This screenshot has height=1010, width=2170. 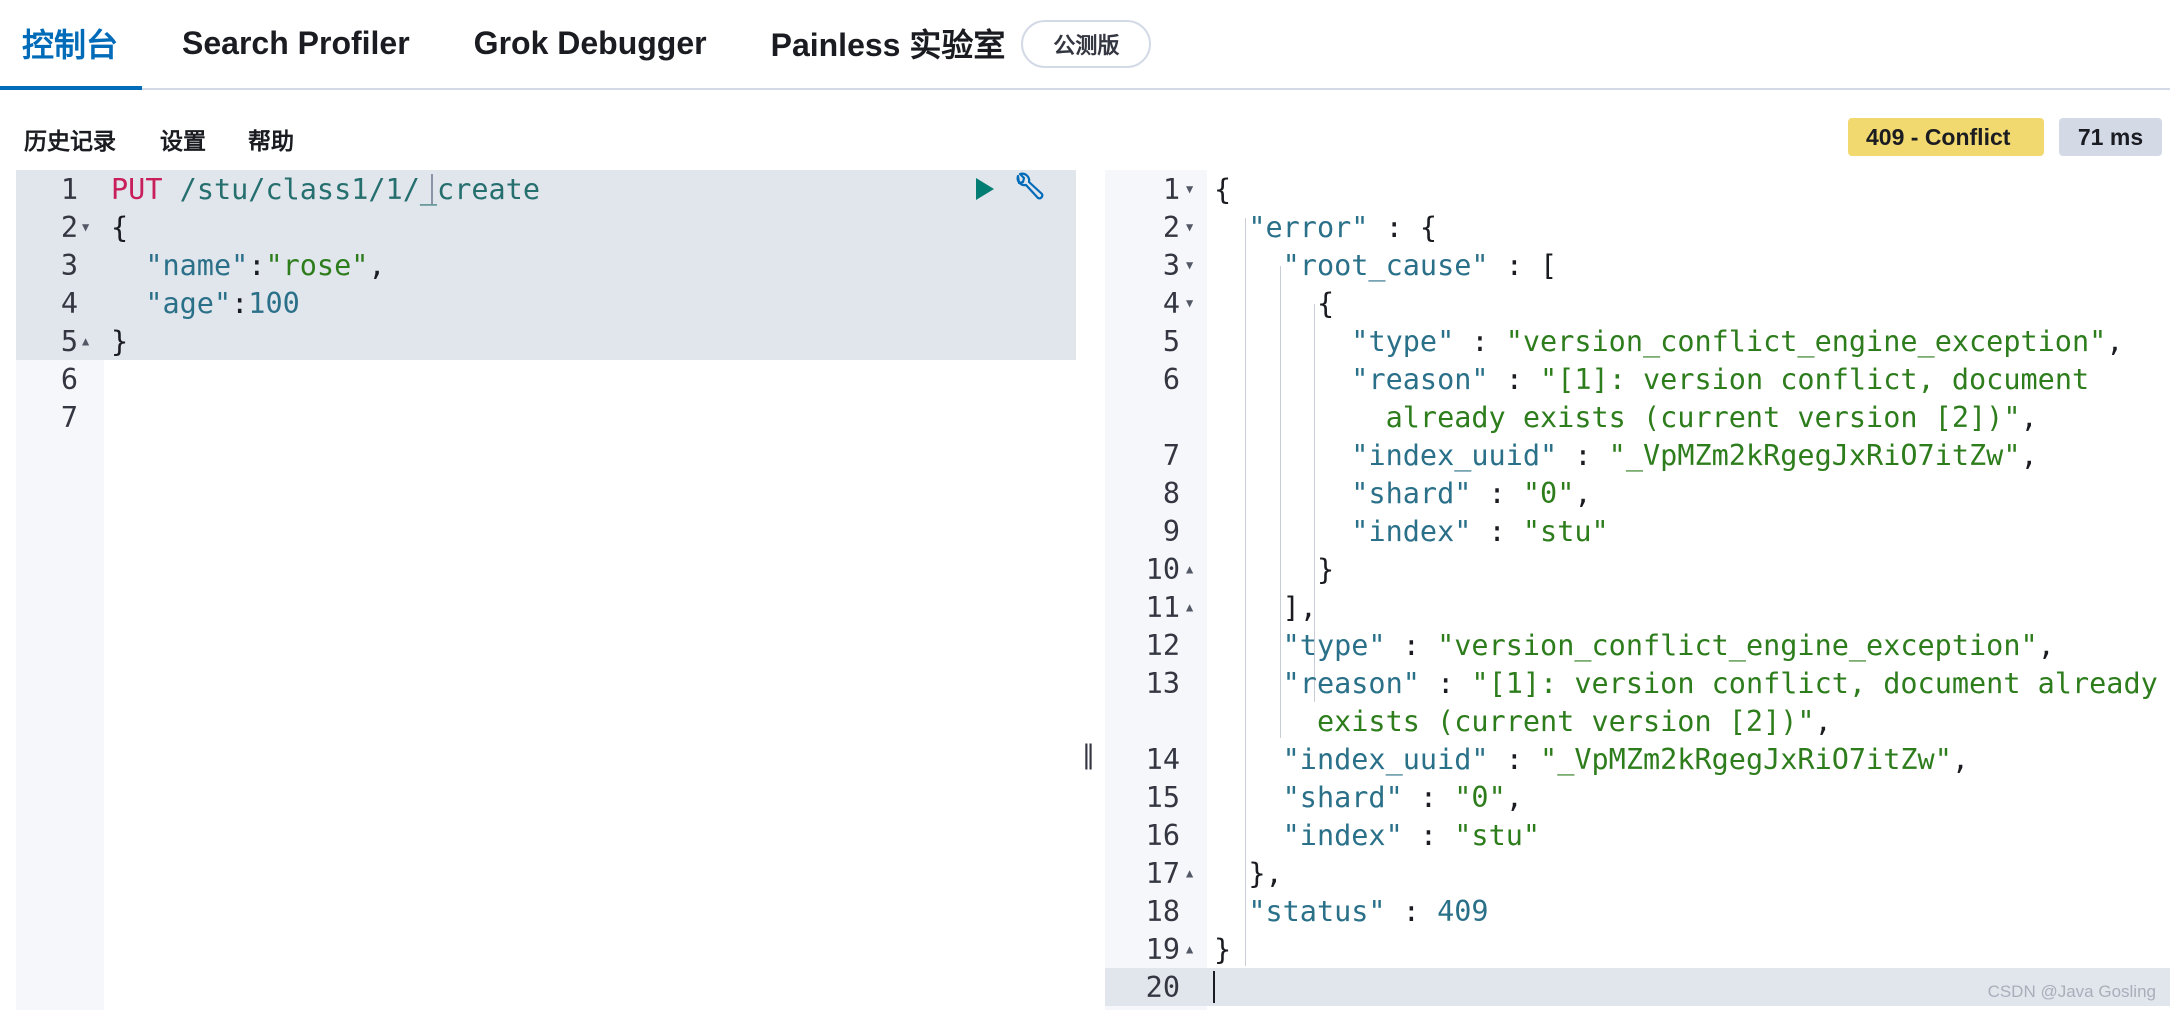 What do you see at coordinates (1248, 873) in the screenshot?
I see `code-text: },` at bounding box center [1248, 873].